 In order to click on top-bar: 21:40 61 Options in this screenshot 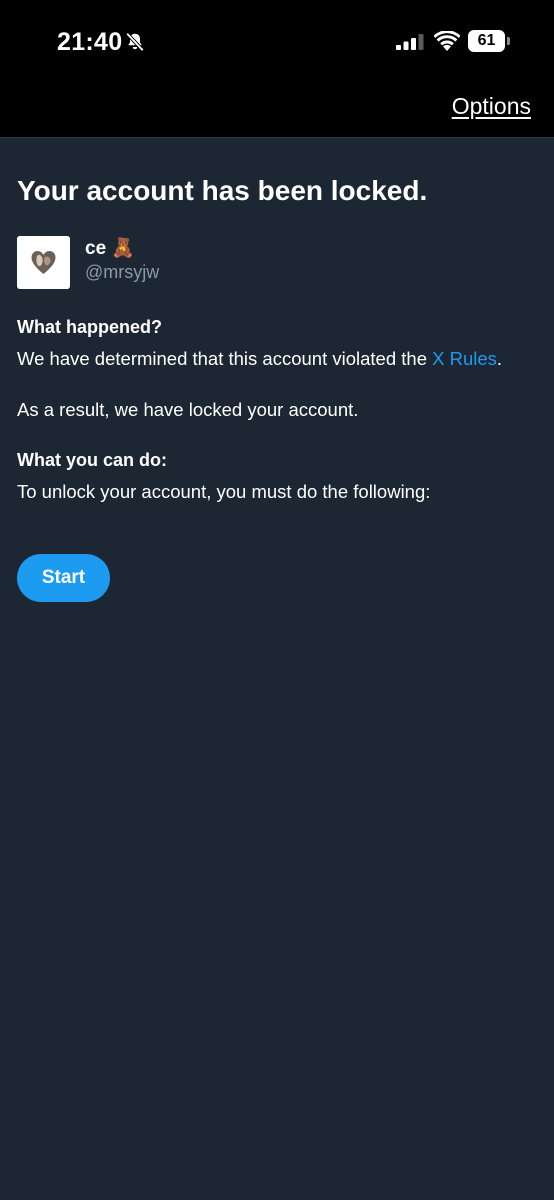, I will do `click(277, 69)`.